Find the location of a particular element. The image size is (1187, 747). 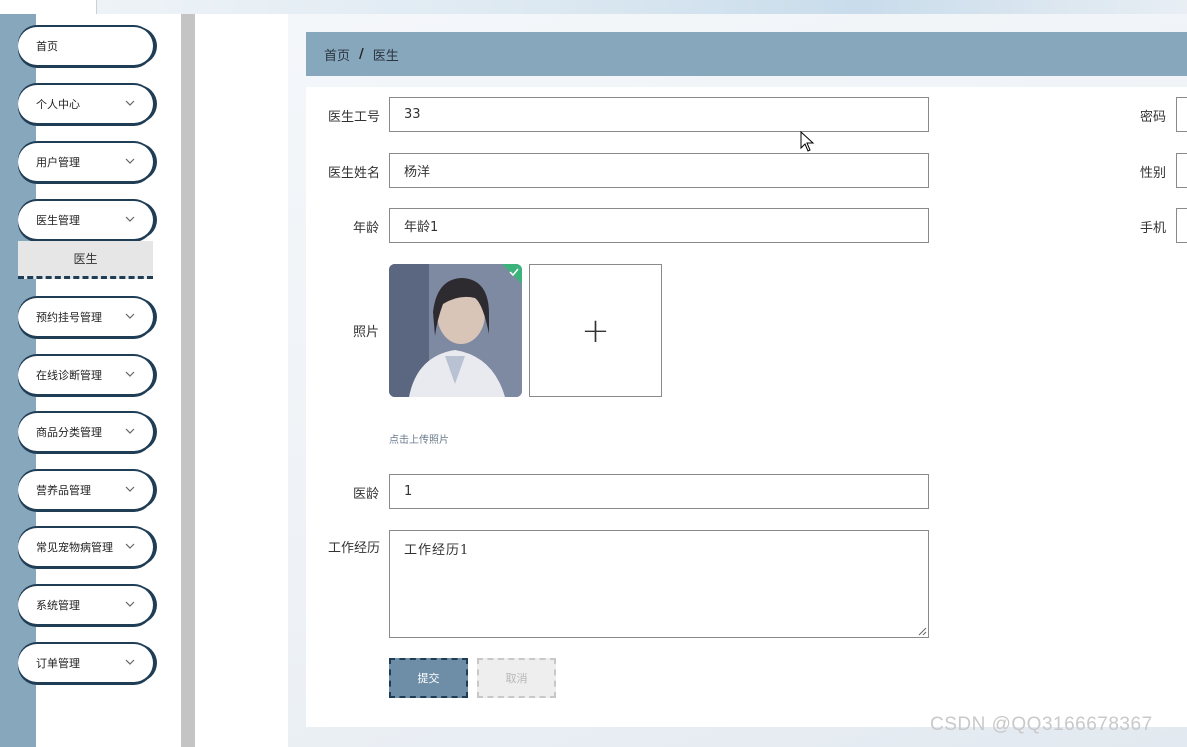

gender-select is located at coordinates (1181, 170).